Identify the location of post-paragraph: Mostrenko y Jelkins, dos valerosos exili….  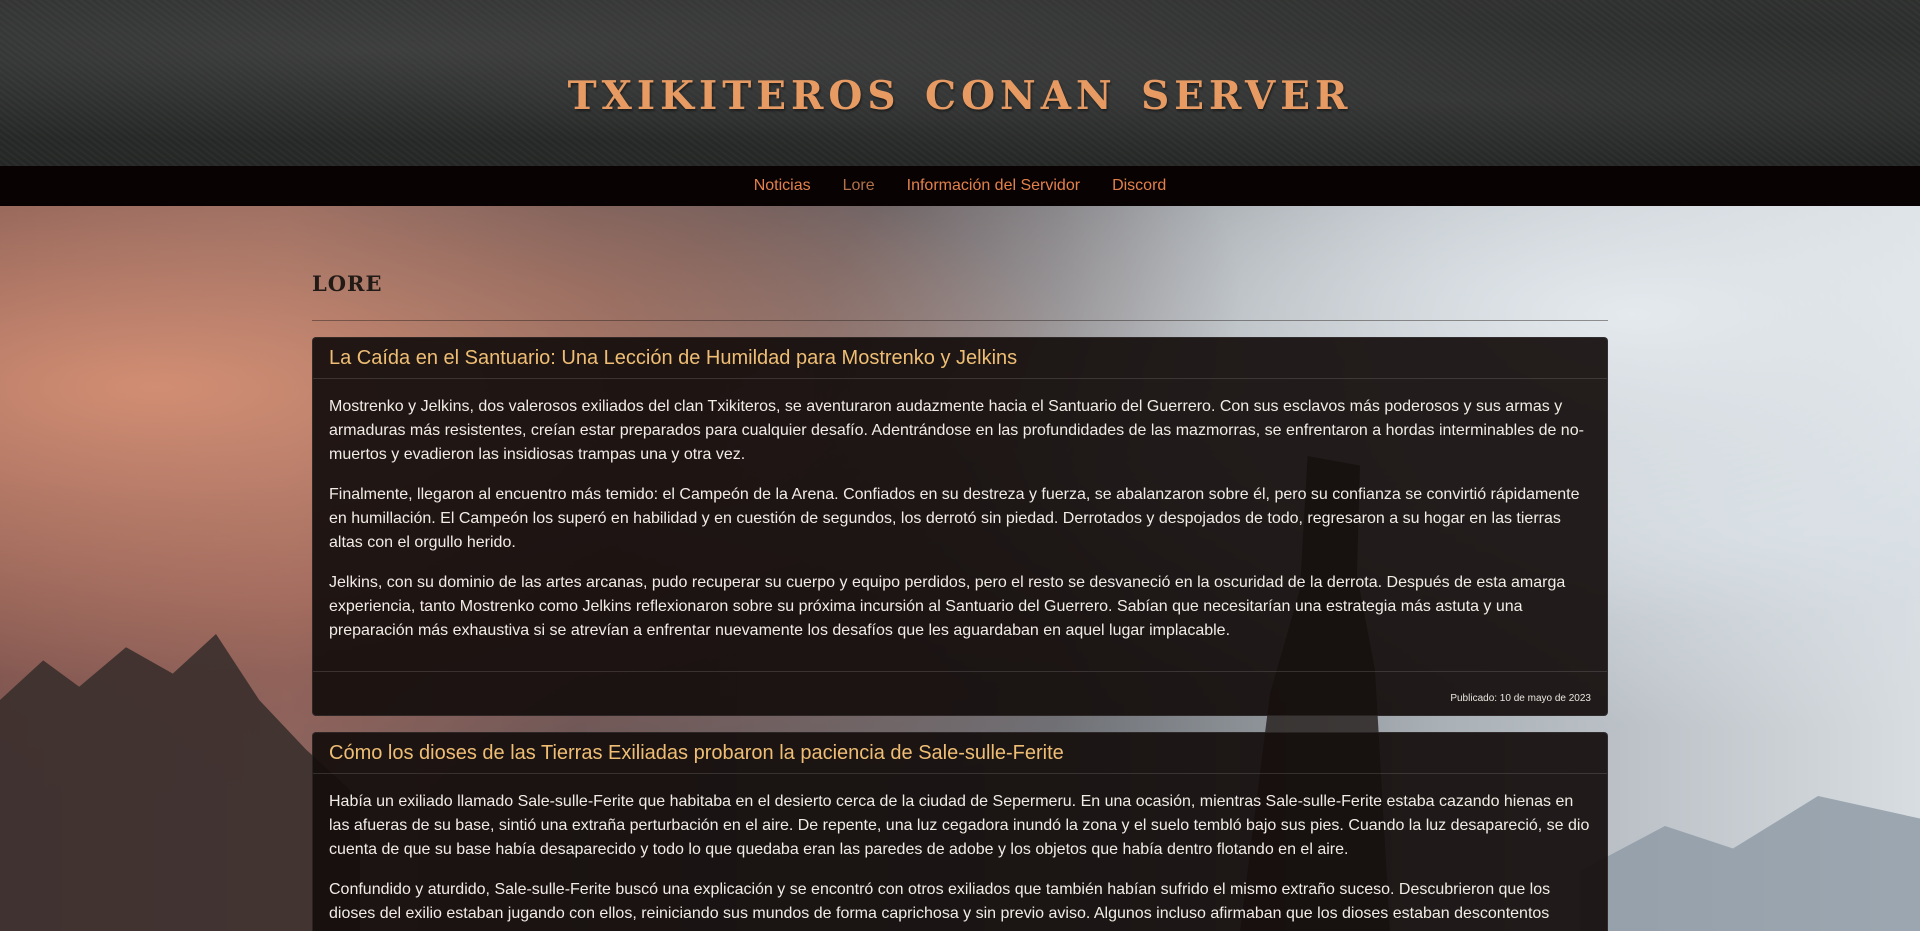
(956, 430).